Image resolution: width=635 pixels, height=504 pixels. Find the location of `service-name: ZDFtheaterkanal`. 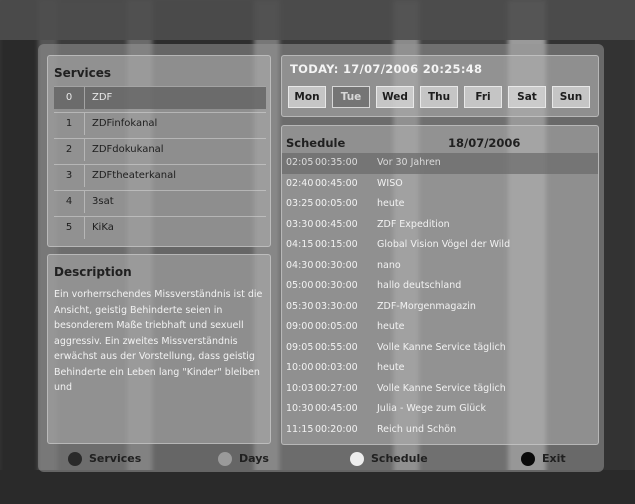

service-name: ZDFtheaterkanal is located at coordinates (134, 175).